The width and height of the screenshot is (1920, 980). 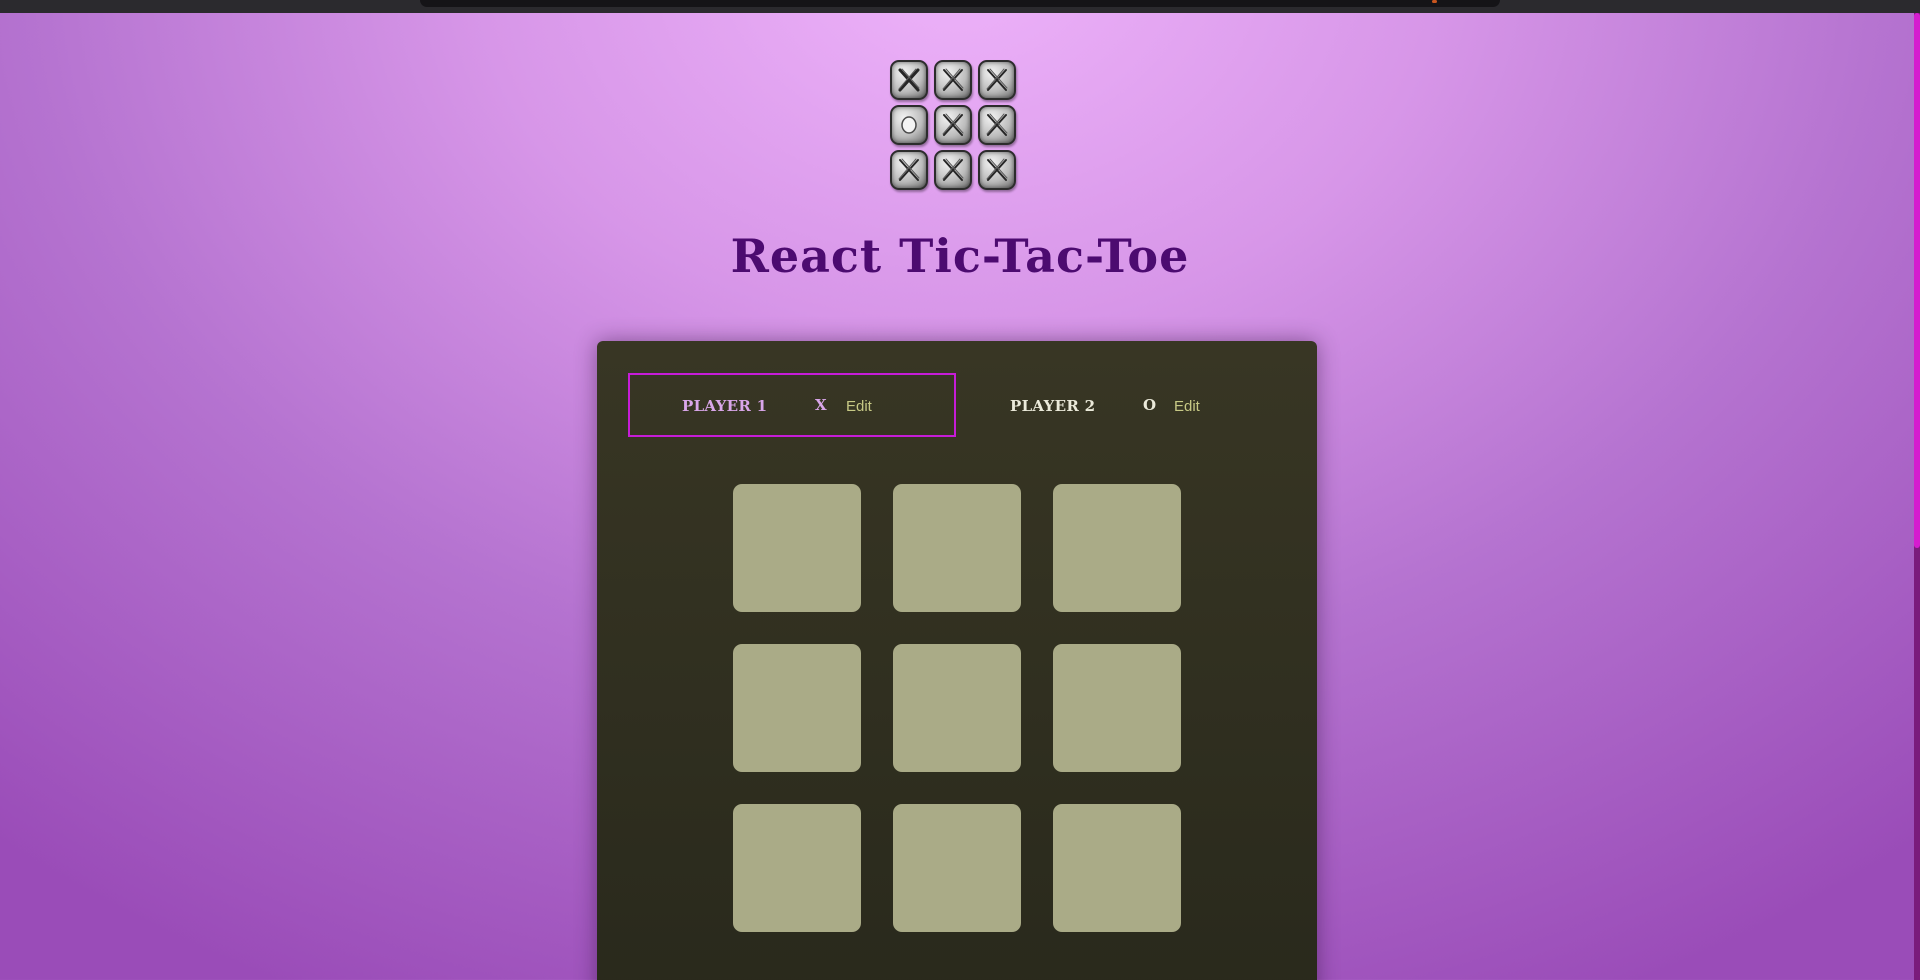 I want to click on browser-top-strip, so click(x=960, y=6).